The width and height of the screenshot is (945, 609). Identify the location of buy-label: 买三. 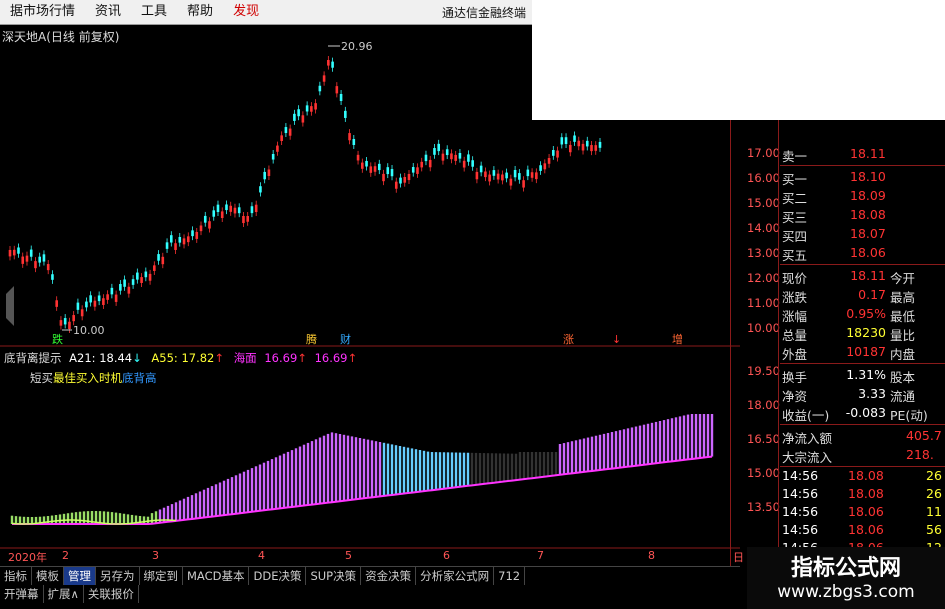
(795, 217).